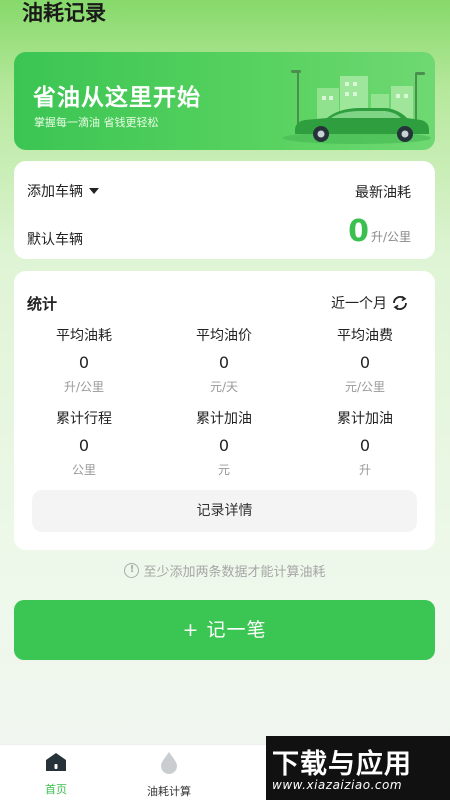 The image size is (450, 800). I want to click on stat-unit: 升, so click(364, 470).